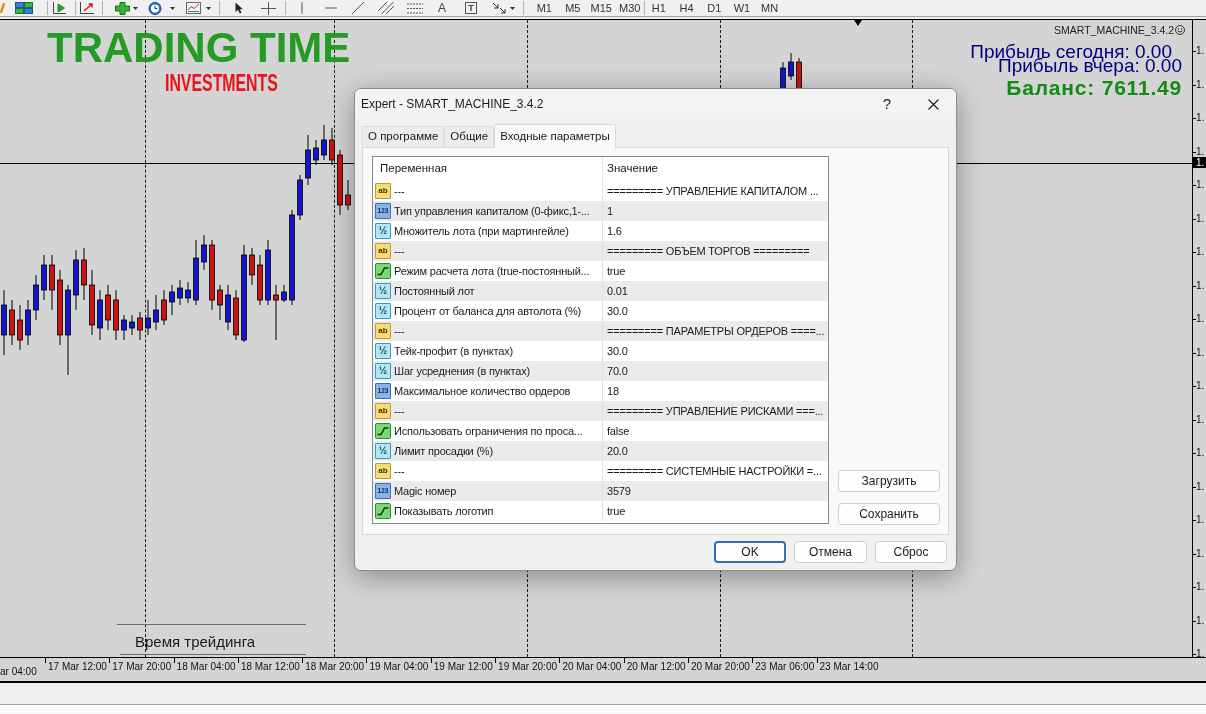 This screenshot has height=714, width=1206. I want to click on chart-play-icon, so click(59, 8).